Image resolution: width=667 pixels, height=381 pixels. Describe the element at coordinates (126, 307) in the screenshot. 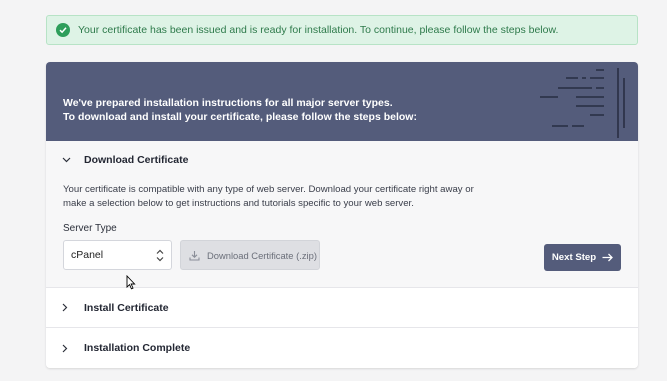

I see `step-title: Install Certificate` at that location.